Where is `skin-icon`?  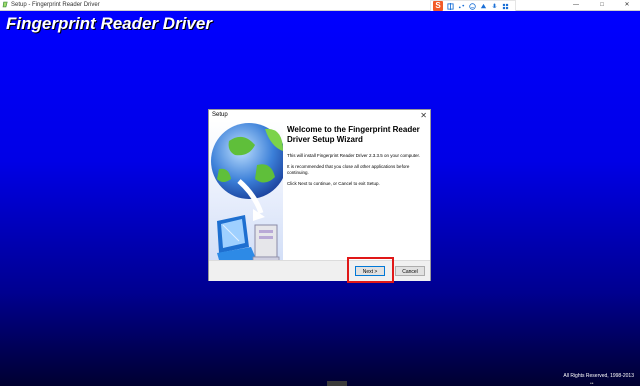
skin-icon is located at coordinates (483, 6).